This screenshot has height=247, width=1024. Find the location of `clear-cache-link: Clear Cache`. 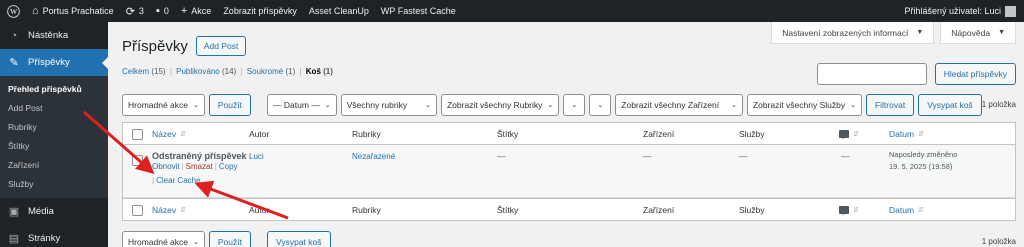

clear-cache-link: Clear Cache is located at coordinates (178, 180).